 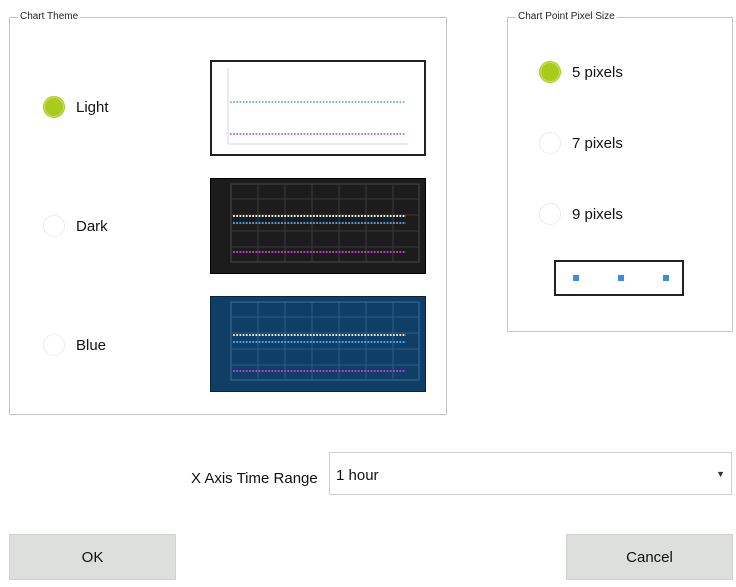 What do you see at coordinates (318, 344) in the screenshot?
I see `blue-theme-preview` at bounding box center [318, 344].